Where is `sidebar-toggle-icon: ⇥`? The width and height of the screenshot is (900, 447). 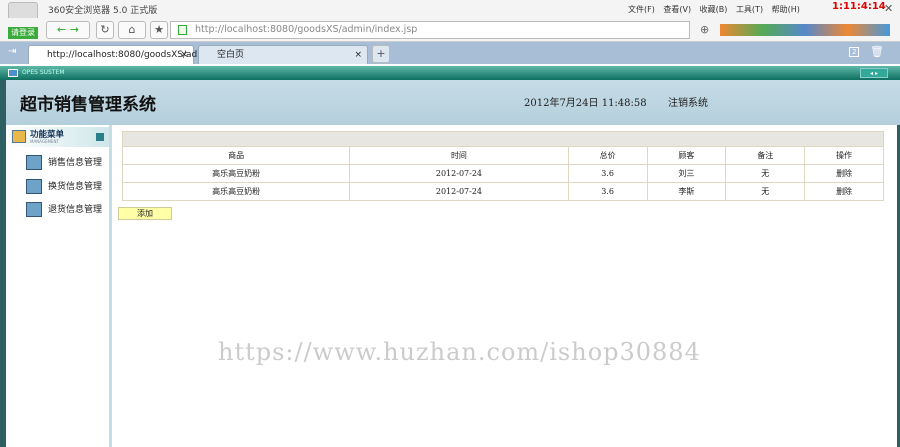
sidebar-toggle-icon: ⇥ is located at coordinates (12, 51).